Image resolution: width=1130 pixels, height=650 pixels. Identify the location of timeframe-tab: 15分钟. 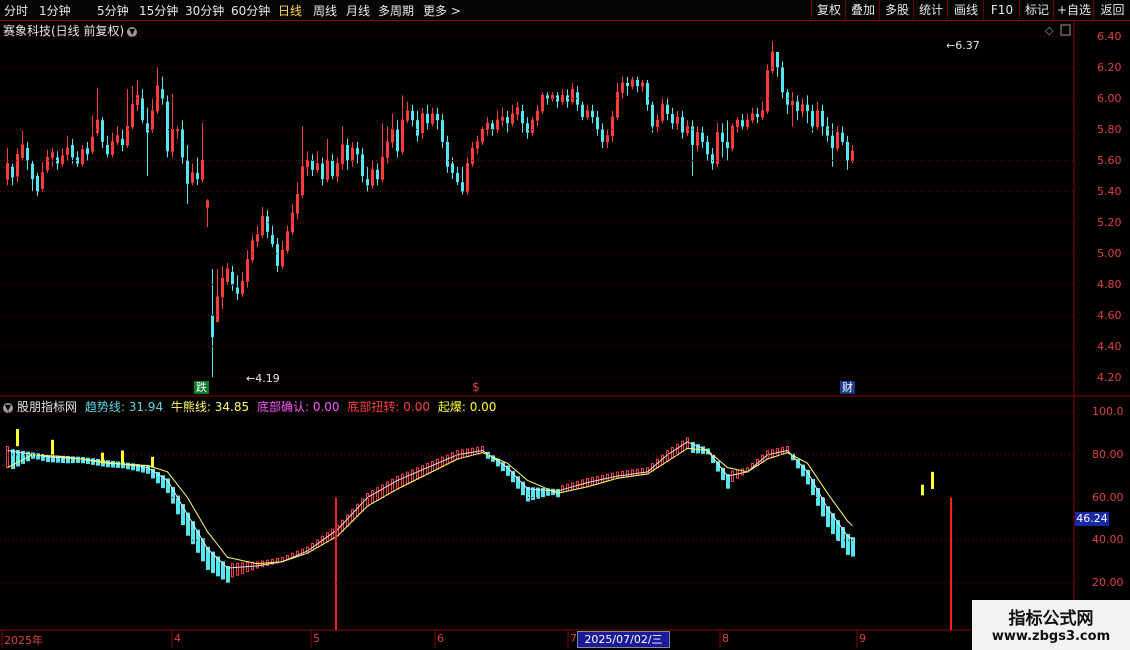
(158, 10).